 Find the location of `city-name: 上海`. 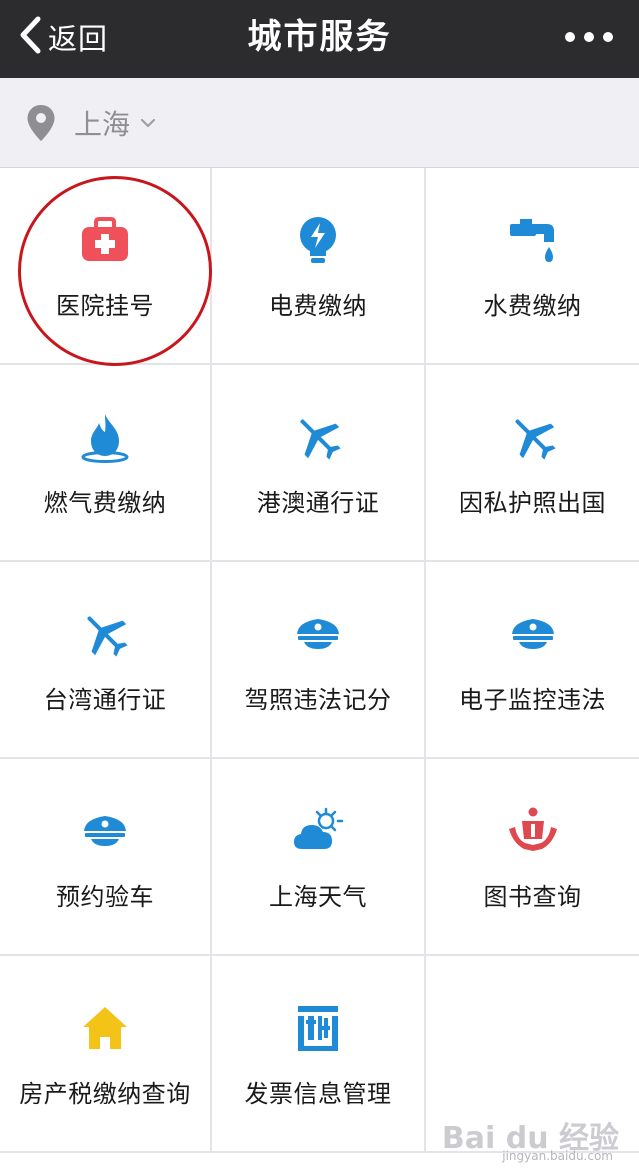

city-name: 上海 is located at coordinates (102, 124).